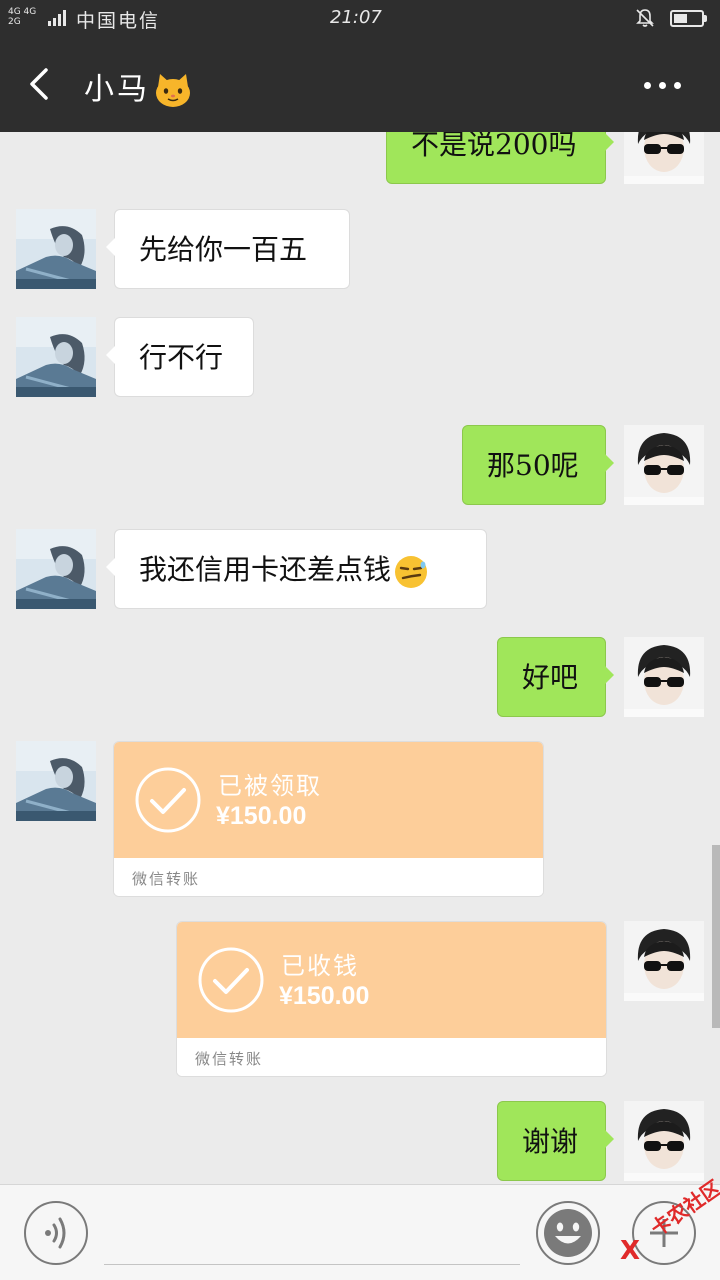 This screenshot has height=1280, width=720. Describe the element at coordinates (40, 84) in the screenshot. I see `chevron-left-icon` at that location.